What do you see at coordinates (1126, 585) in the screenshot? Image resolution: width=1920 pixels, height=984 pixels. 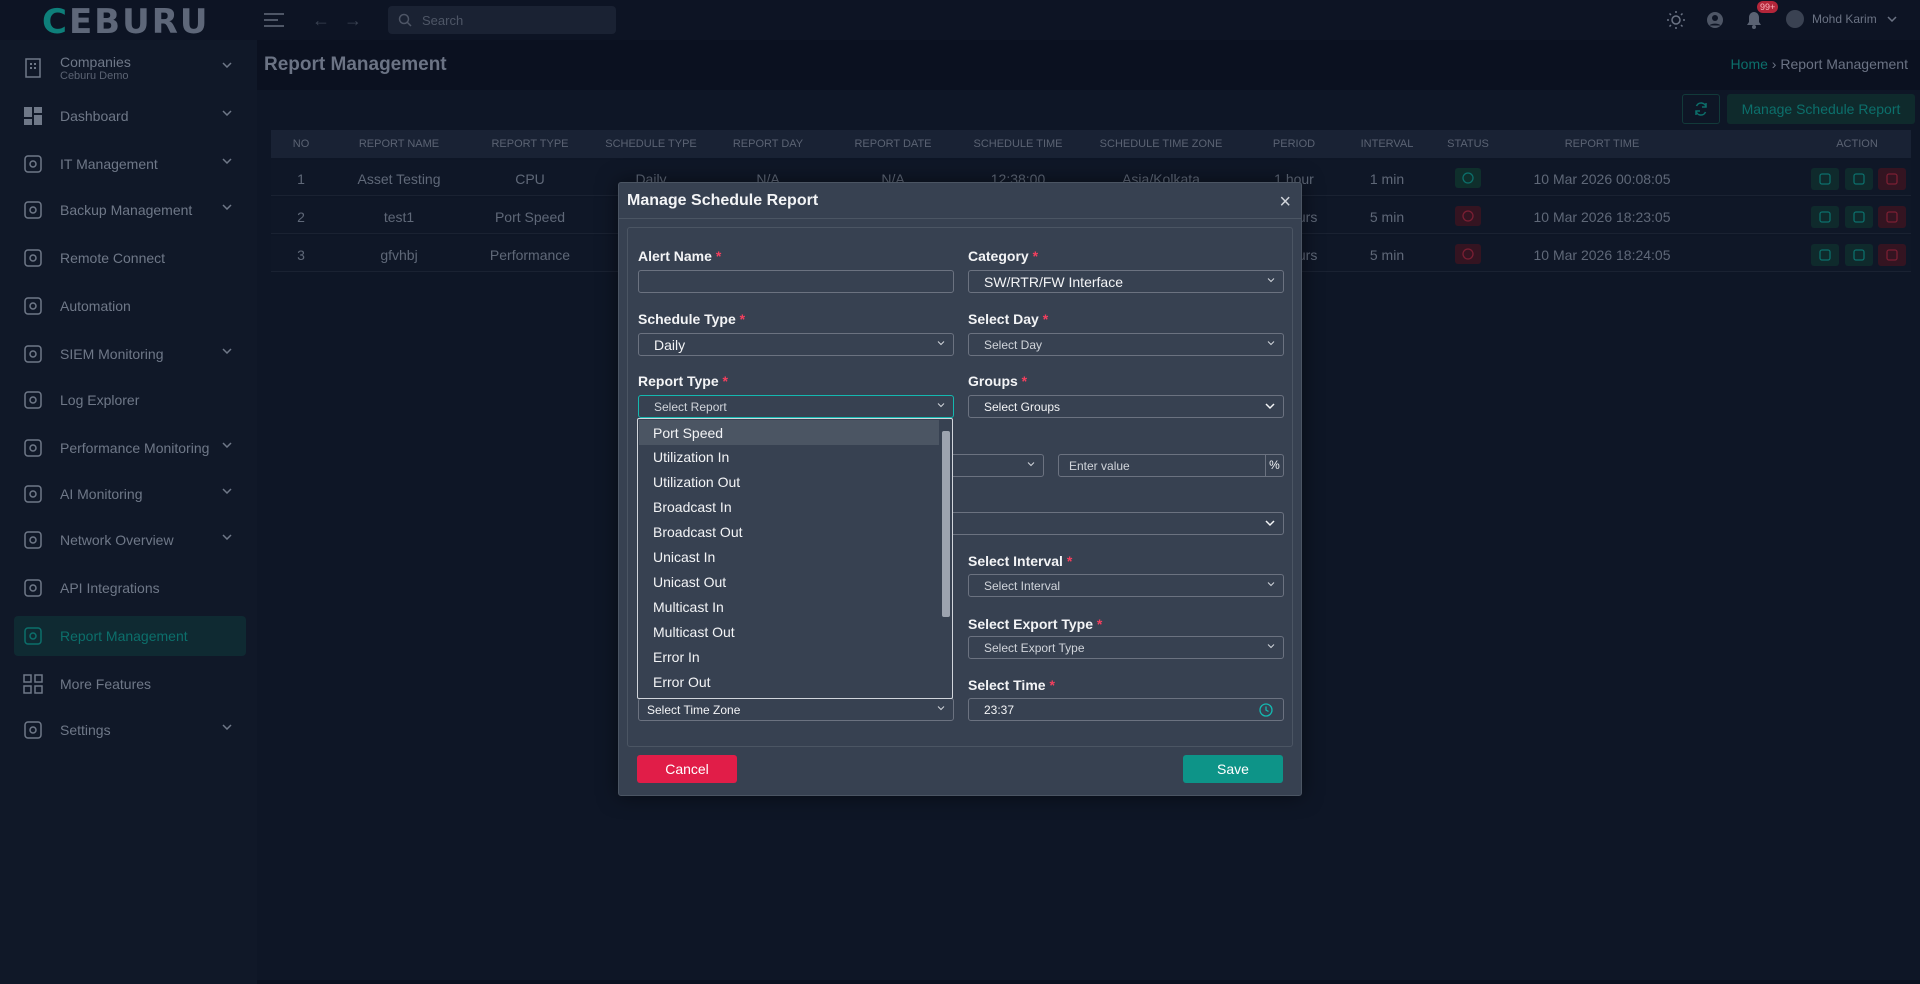 I see `select-interval-select: Select Interval` at bounding box center [1126, 585].